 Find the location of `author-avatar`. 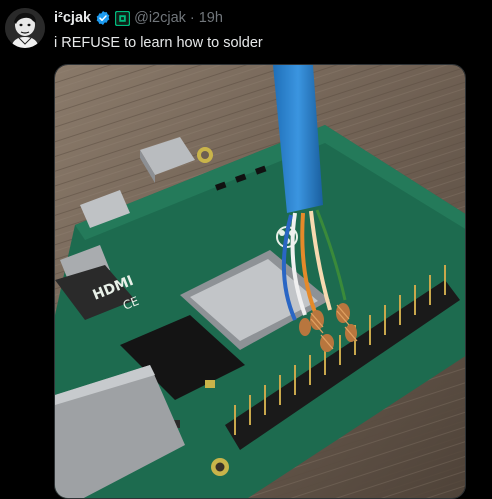

author-avatar is located at coordinates (25, 28).